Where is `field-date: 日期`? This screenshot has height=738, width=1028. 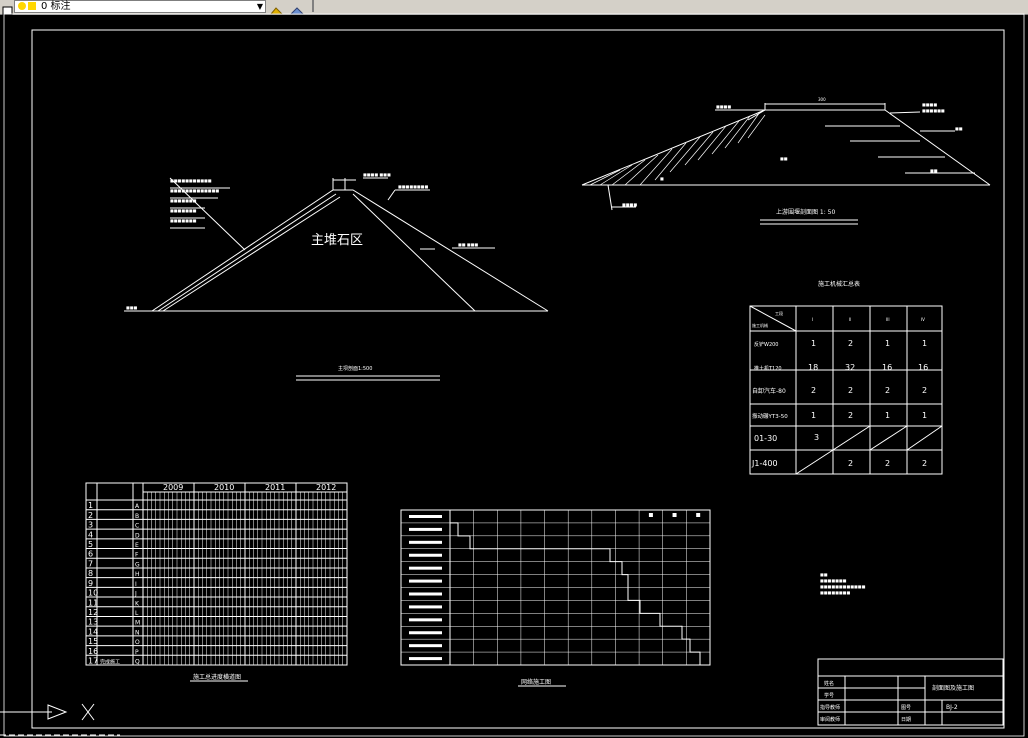
field-date: 日期 is located at coordinates (906, 720).